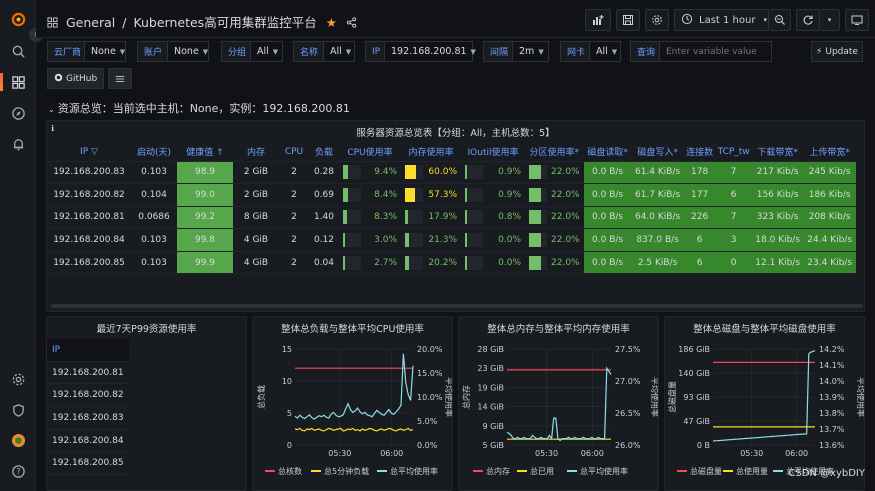 The image size is (875, 491). Describe the element at coordinates (829, 263) in the screenshot. I see `table-cell: 23.4 Kib/s` at that location.